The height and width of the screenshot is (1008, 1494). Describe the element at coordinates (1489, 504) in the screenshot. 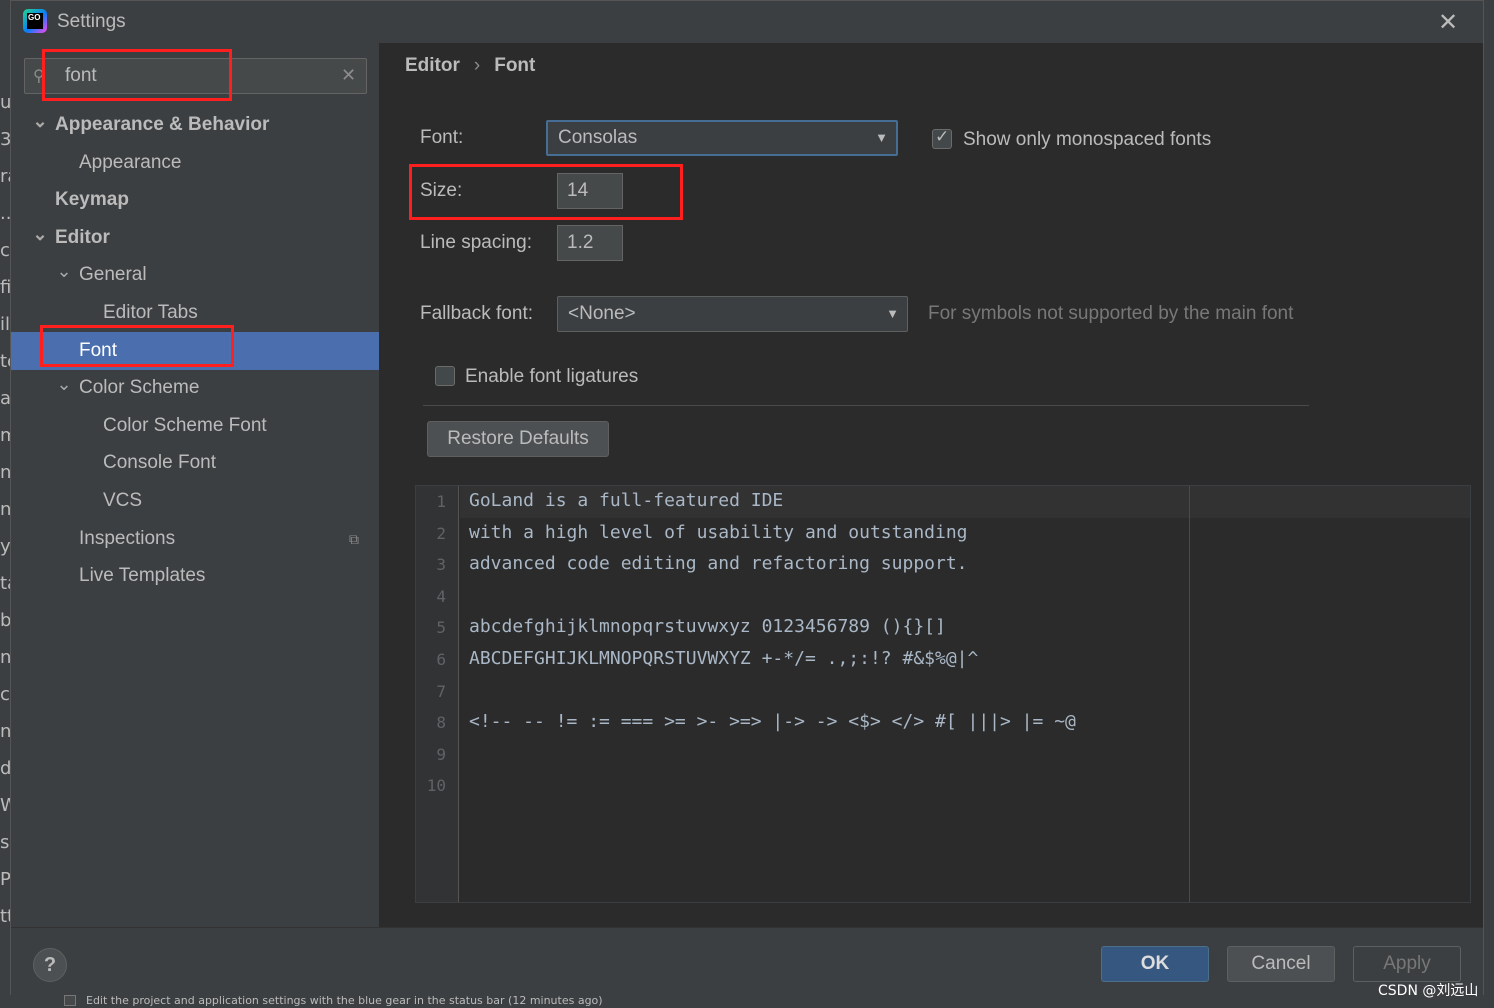

I see `background-ide-right-edge` at that location.